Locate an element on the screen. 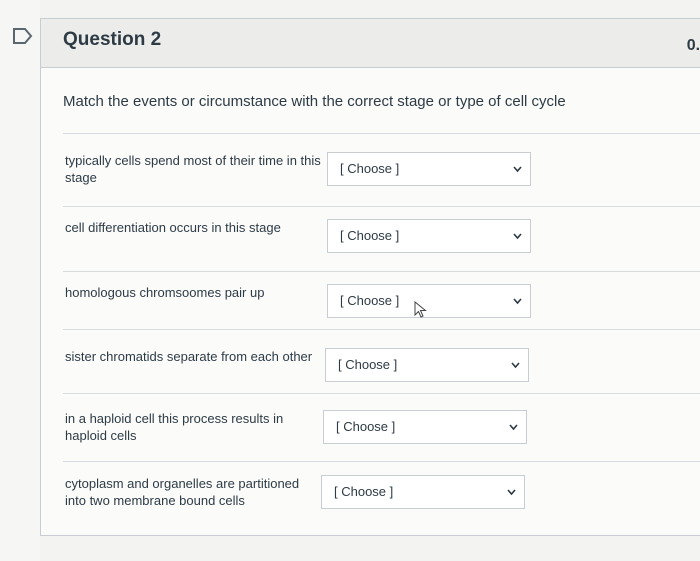 Image resolution: width=700 pixels, height=561 pixels. flag-icon is located at coordinates (23, 36).